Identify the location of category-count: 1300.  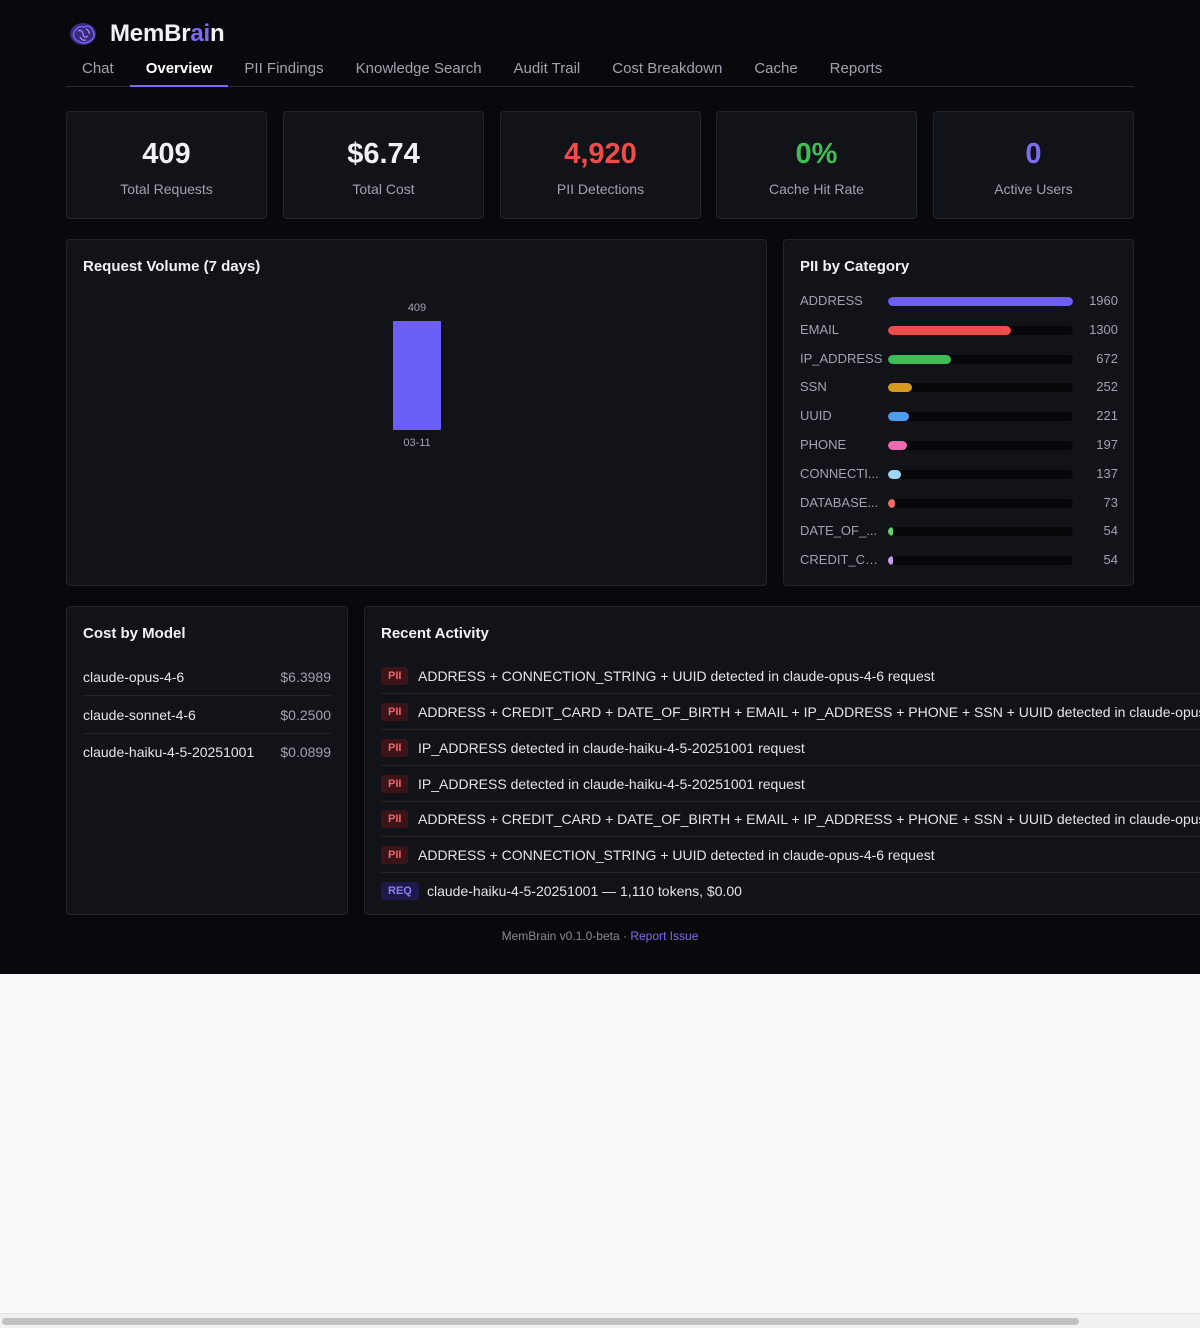
(1103, 329).